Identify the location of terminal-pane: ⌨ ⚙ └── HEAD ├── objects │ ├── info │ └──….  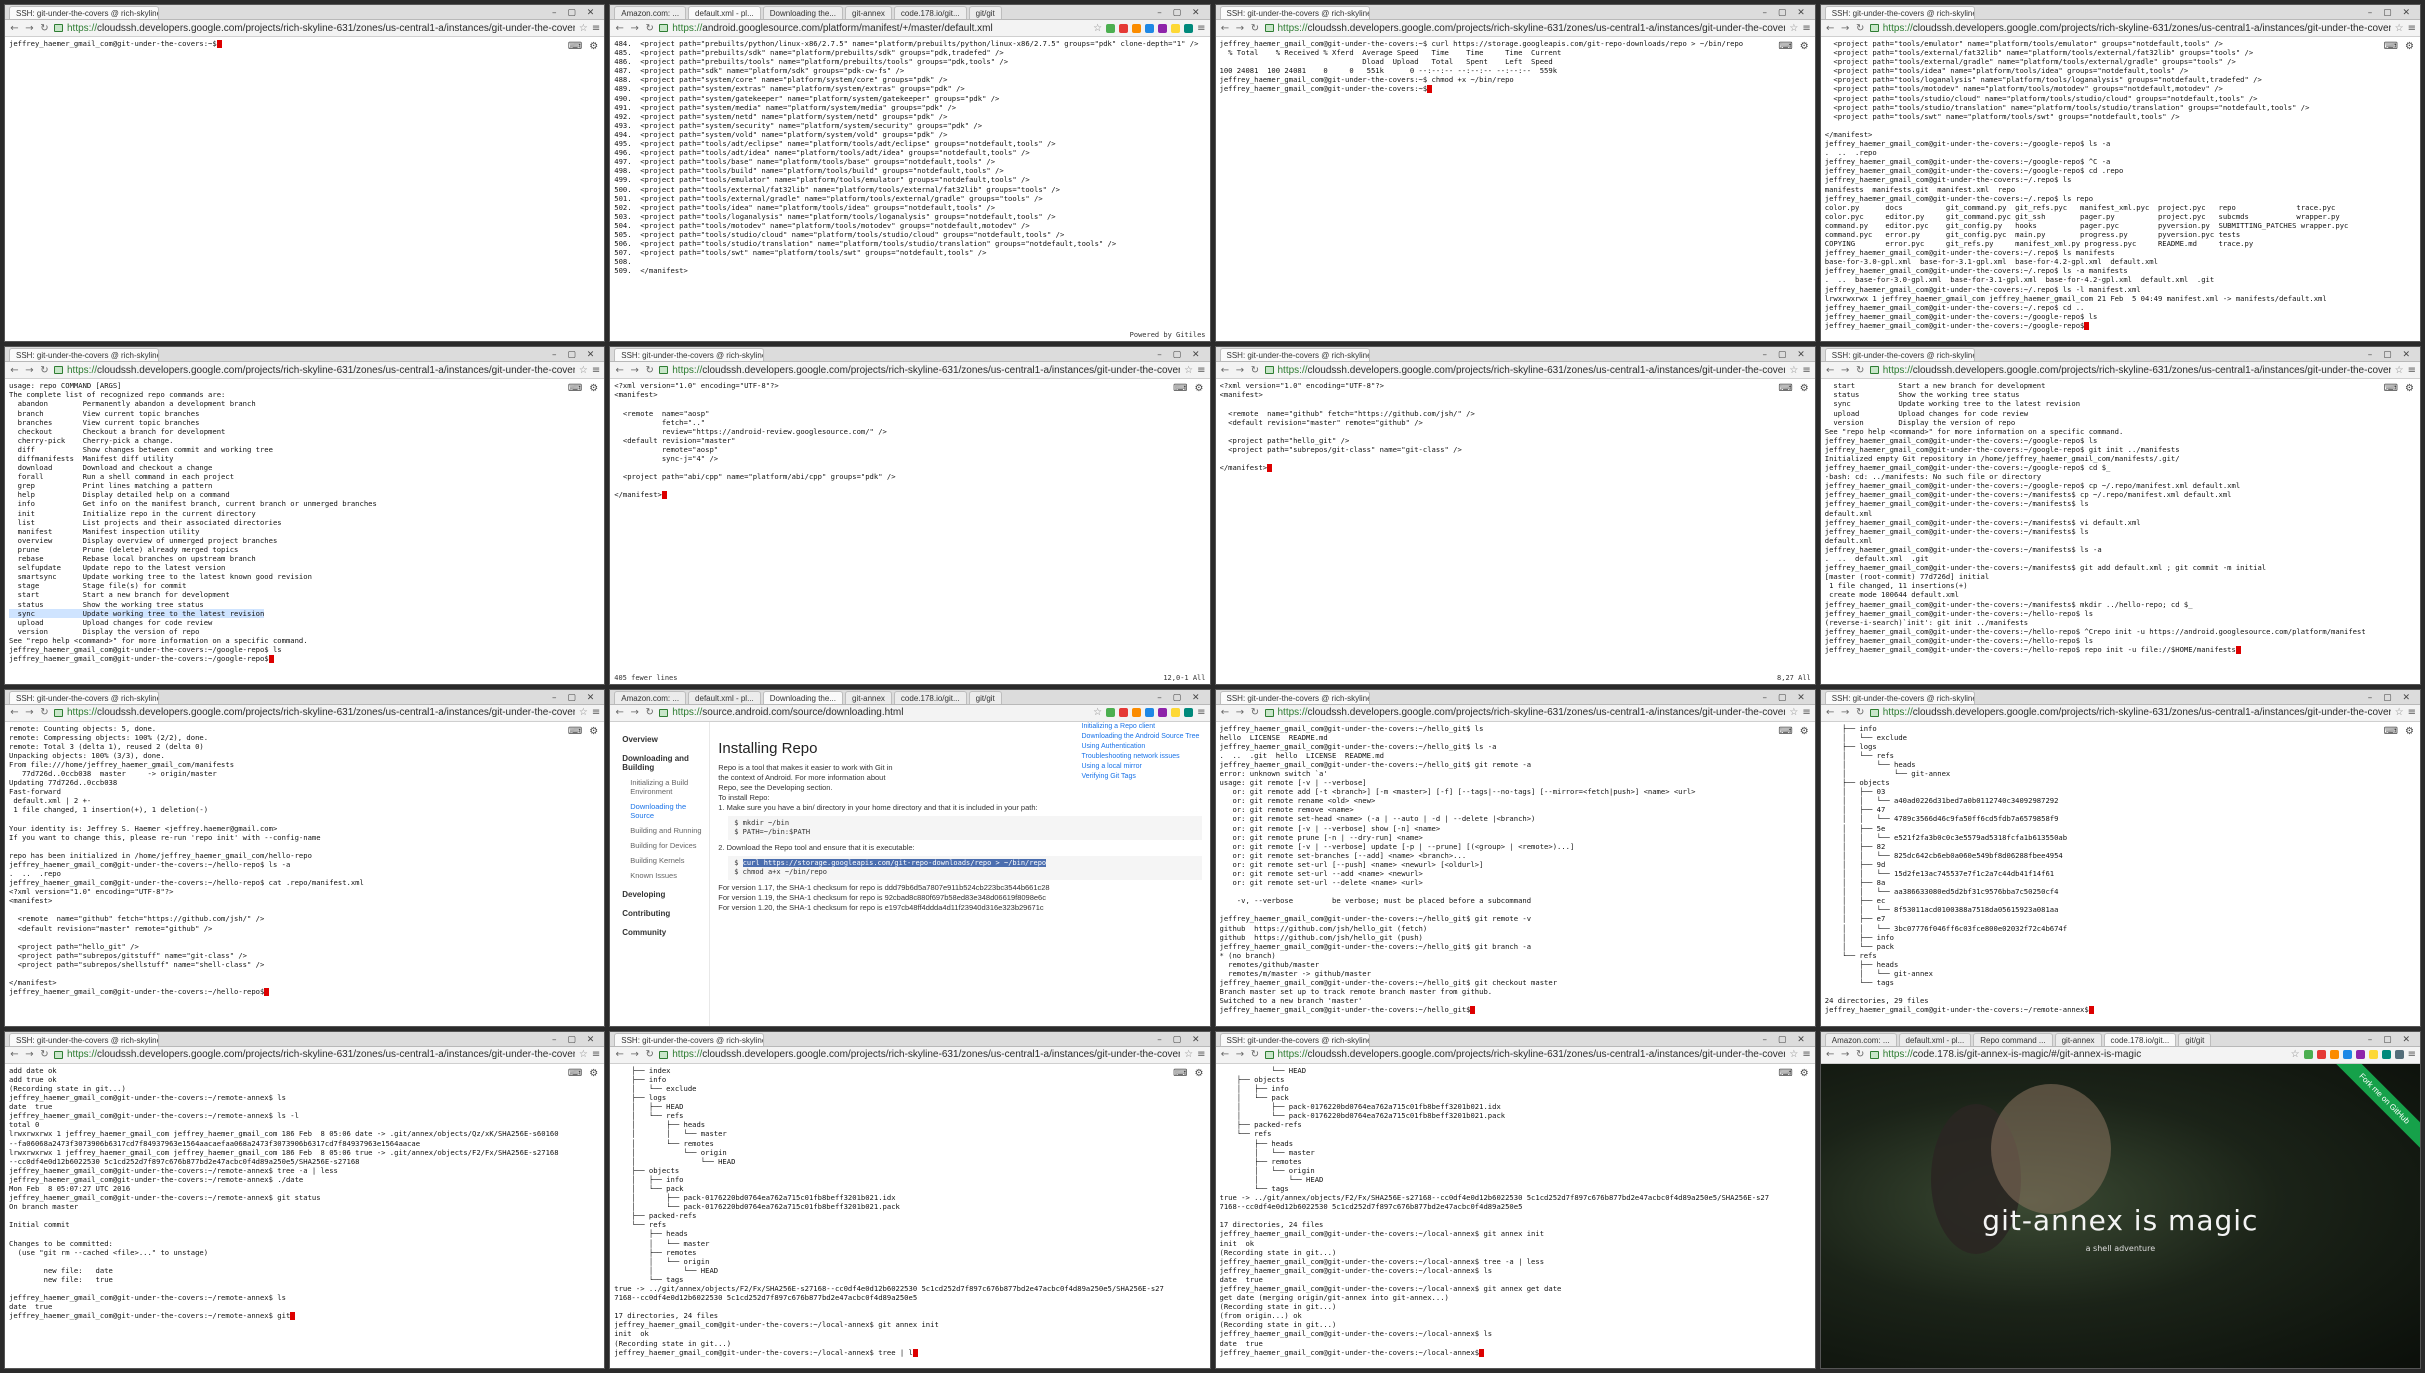
(1515, 1215).